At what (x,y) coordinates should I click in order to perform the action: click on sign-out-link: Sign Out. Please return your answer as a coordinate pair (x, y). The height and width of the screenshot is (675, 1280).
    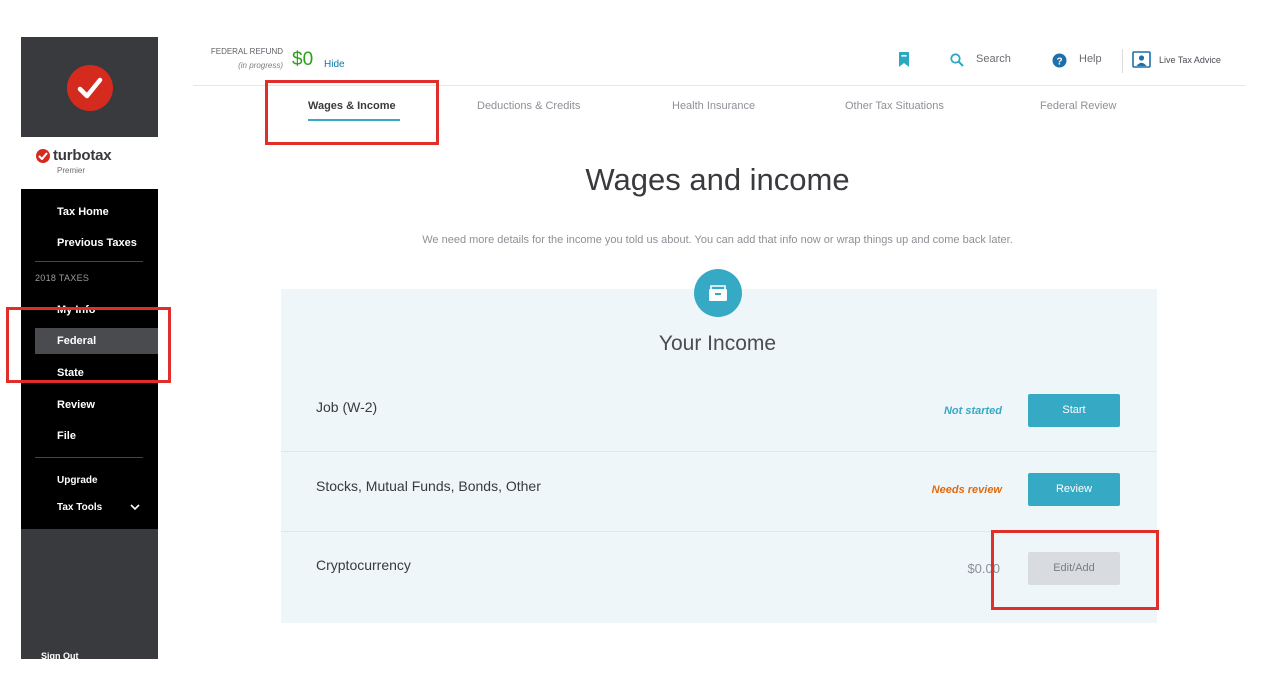
    Looking at the image, I should click on (60, 656).